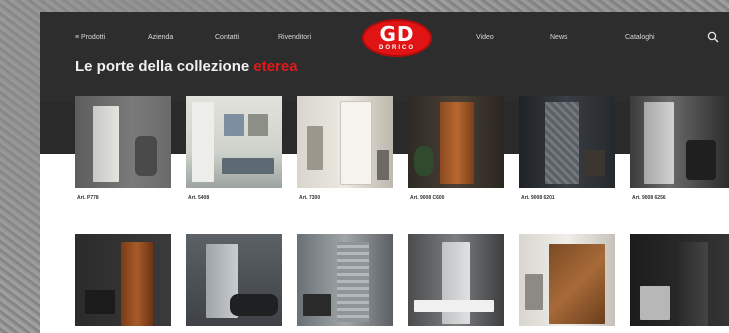 This screenshot has width=729, height=333. Describe the element at coordinates (538, 198) in the screenshot. I see `product-caption-5: Art. 9008 6201` at that location.